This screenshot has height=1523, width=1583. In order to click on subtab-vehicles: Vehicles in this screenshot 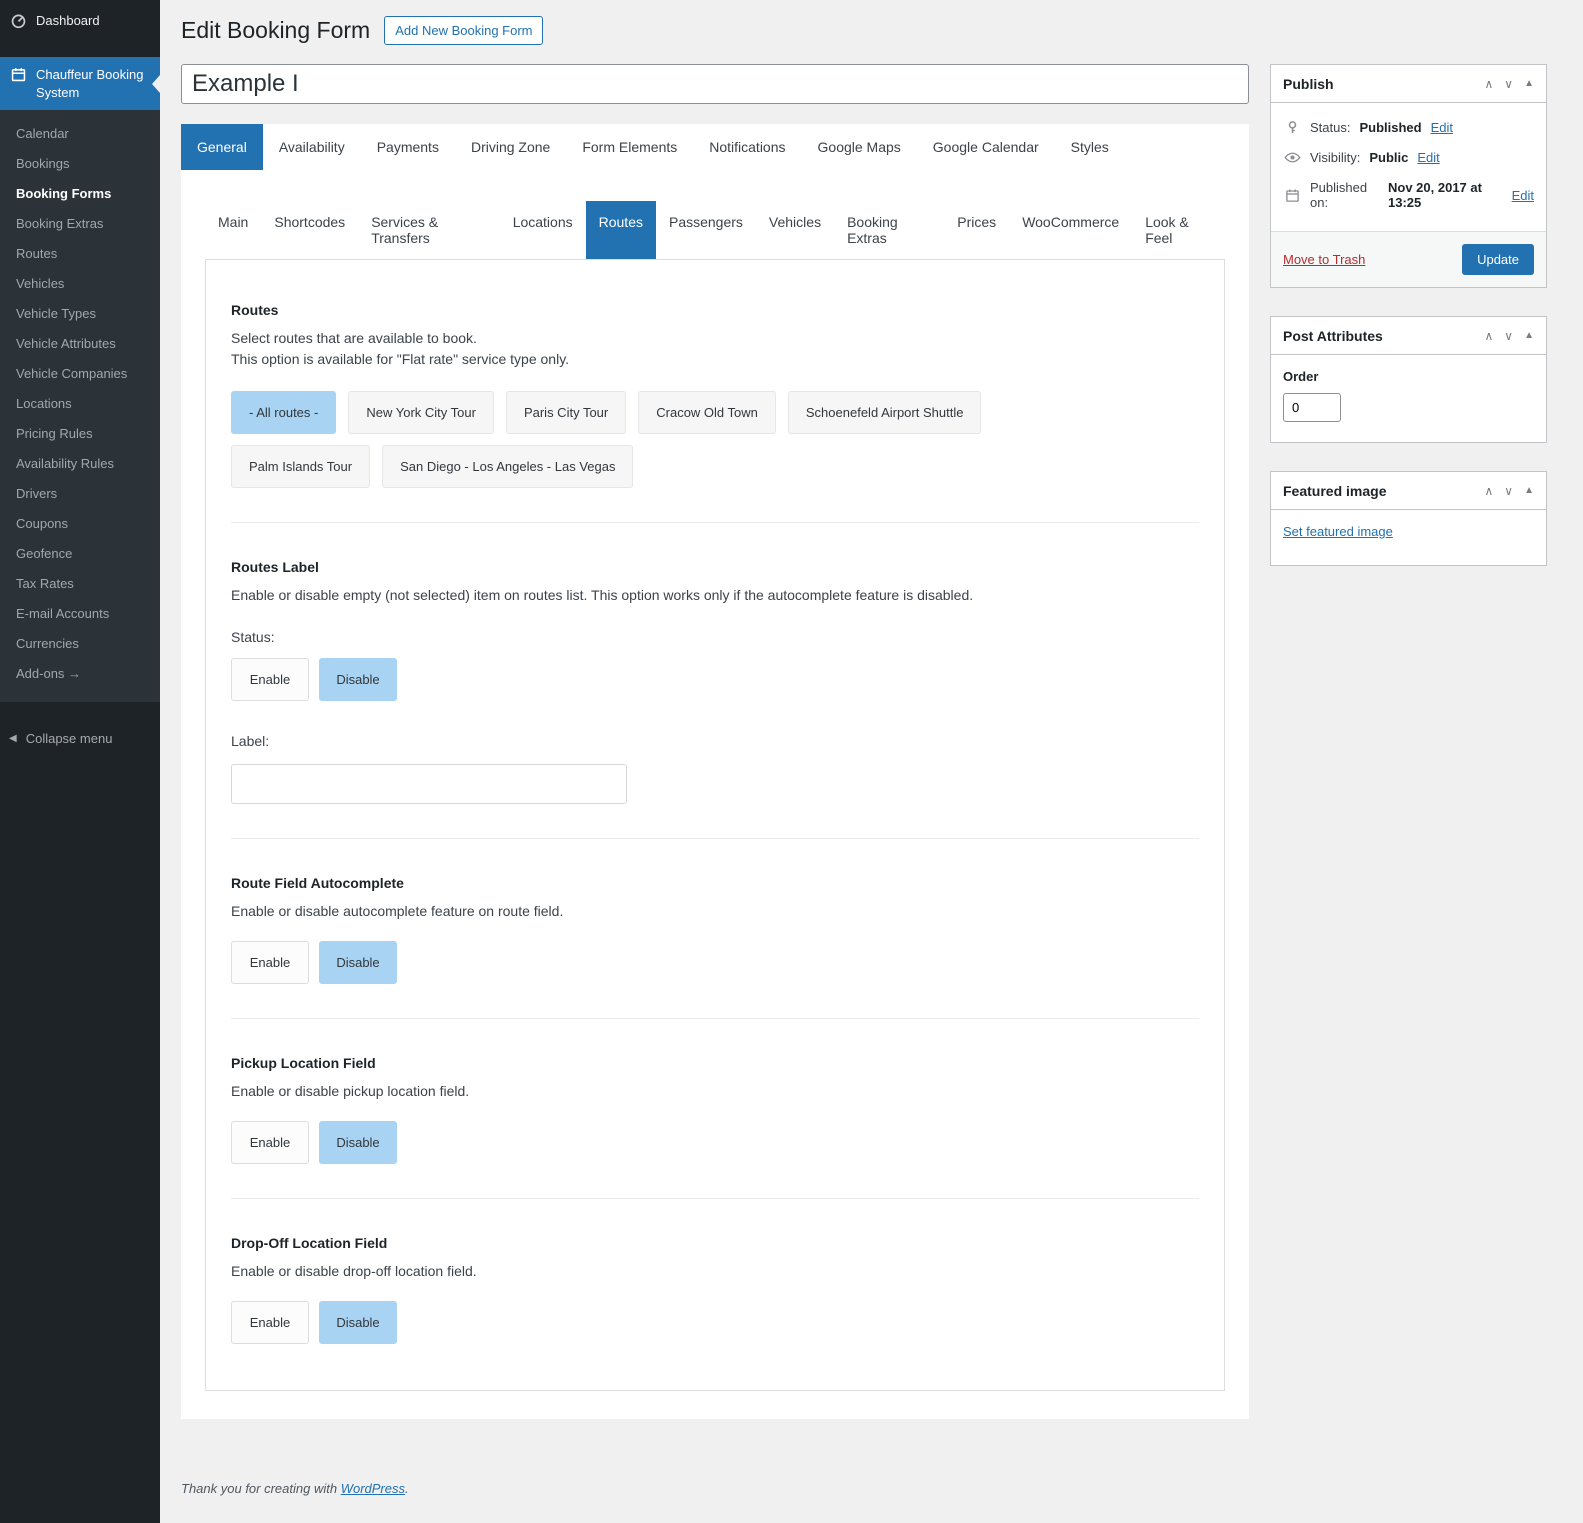, I will do `click(795, 230)`.